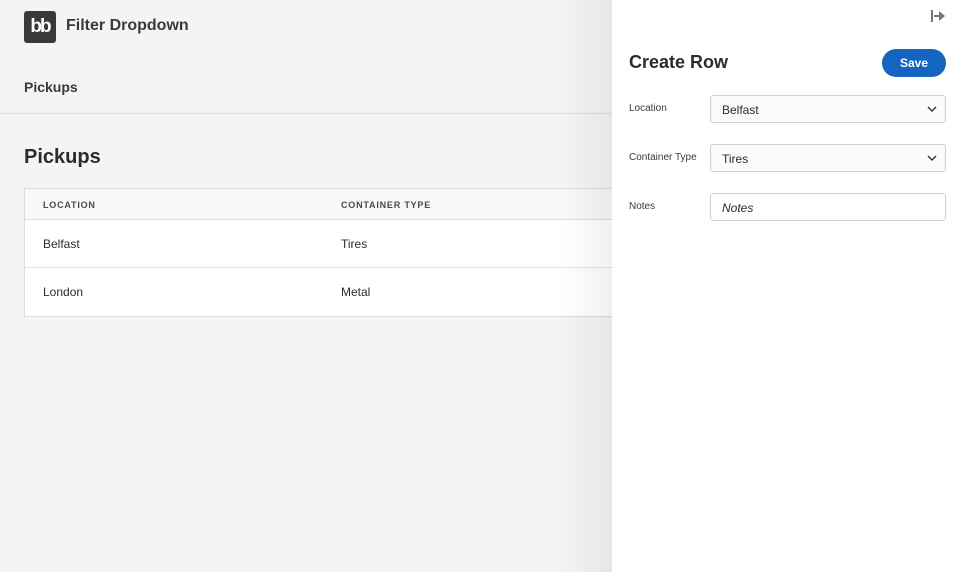 The width and height of the screenshot is (960, 572). Describe the element at coordinates (938, 16) in the screenshot. I see `close-panel-icon` at that location.